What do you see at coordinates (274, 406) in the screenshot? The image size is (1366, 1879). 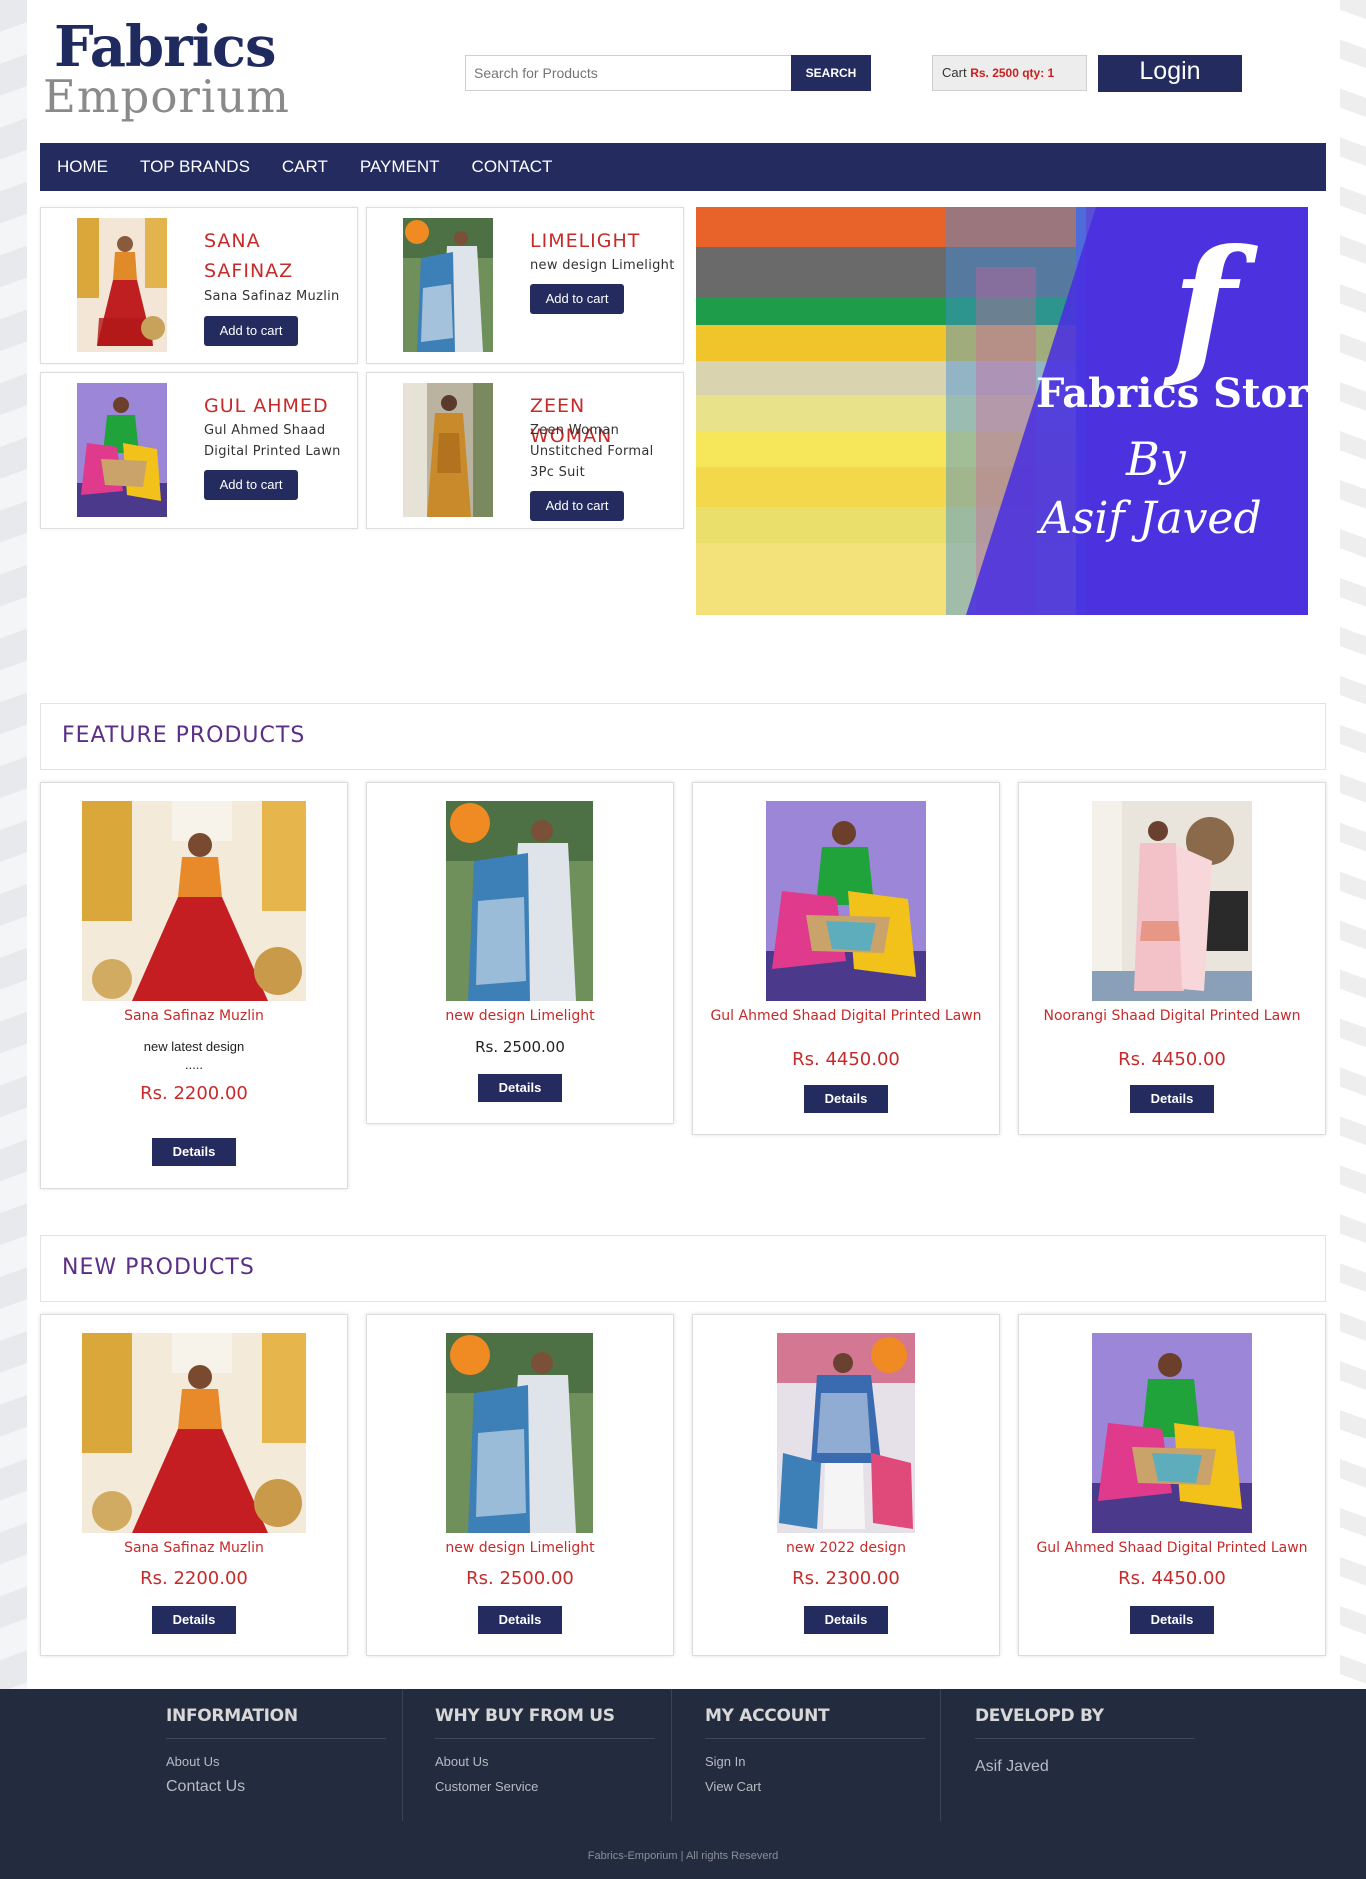 I see `product-brand-title: GUL AHMED` at bounding box center [274, 406].